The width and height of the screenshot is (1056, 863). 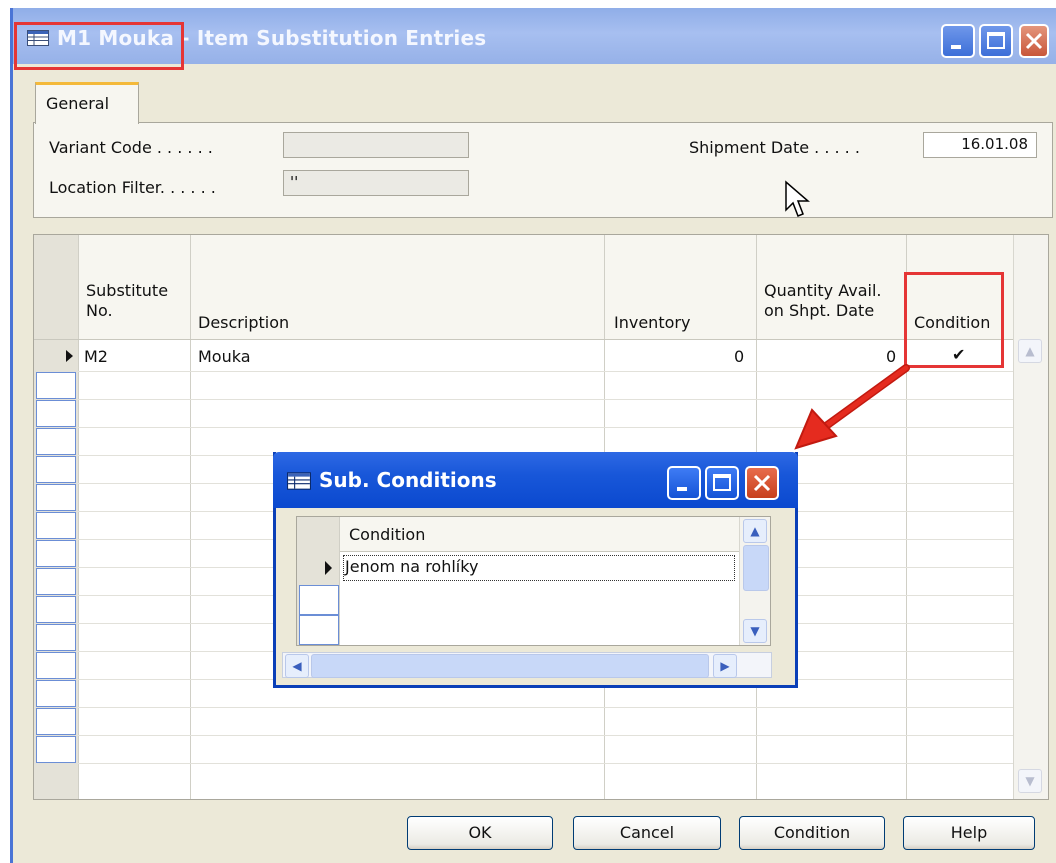 What do you see at coordinates (954, 320) in the screenshot?
I see `condition-highlight-box` at bounding box center [954, 320].